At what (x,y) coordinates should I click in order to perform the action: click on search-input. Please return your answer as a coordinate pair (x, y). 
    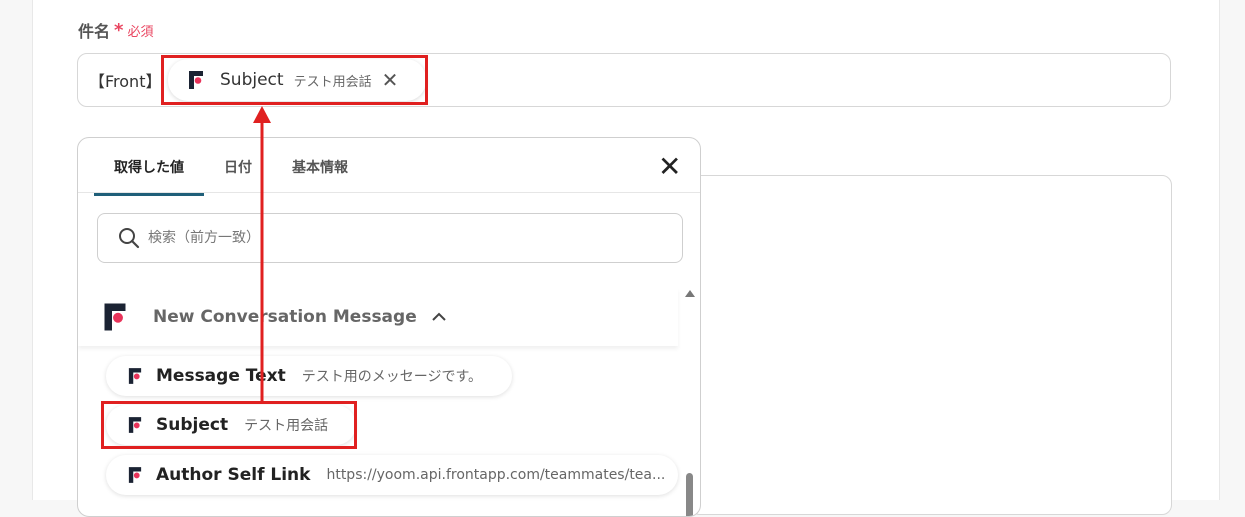
    Looking at the image, I should click on (398, 238).